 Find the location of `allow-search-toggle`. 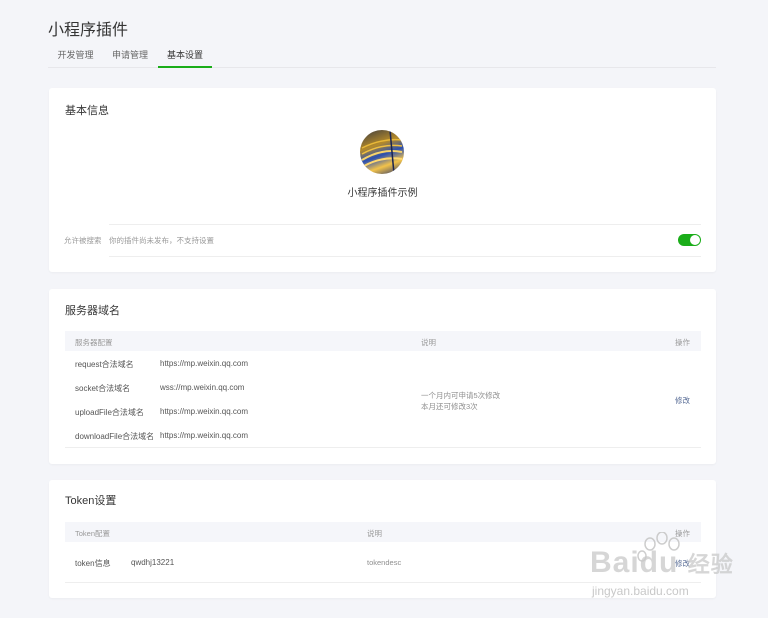

allow-search-toggle is located at coordinates (689, 240).